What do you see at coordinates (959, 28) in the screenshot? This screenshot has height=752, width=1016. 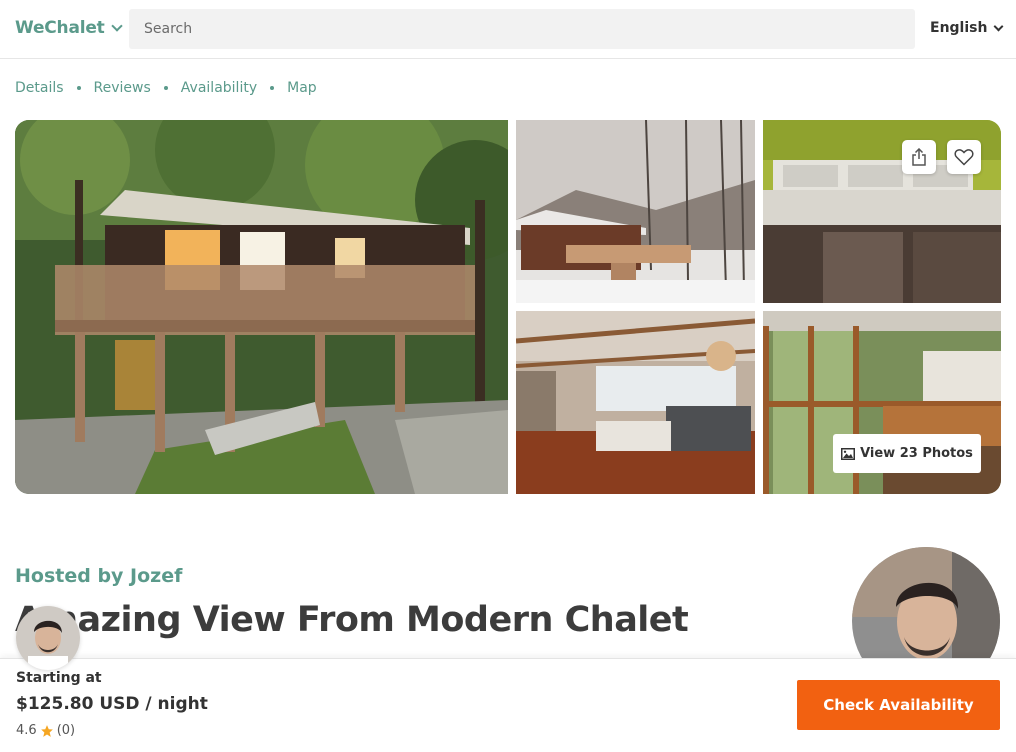 I see `language-label: English` at bounding box center [959, 28].